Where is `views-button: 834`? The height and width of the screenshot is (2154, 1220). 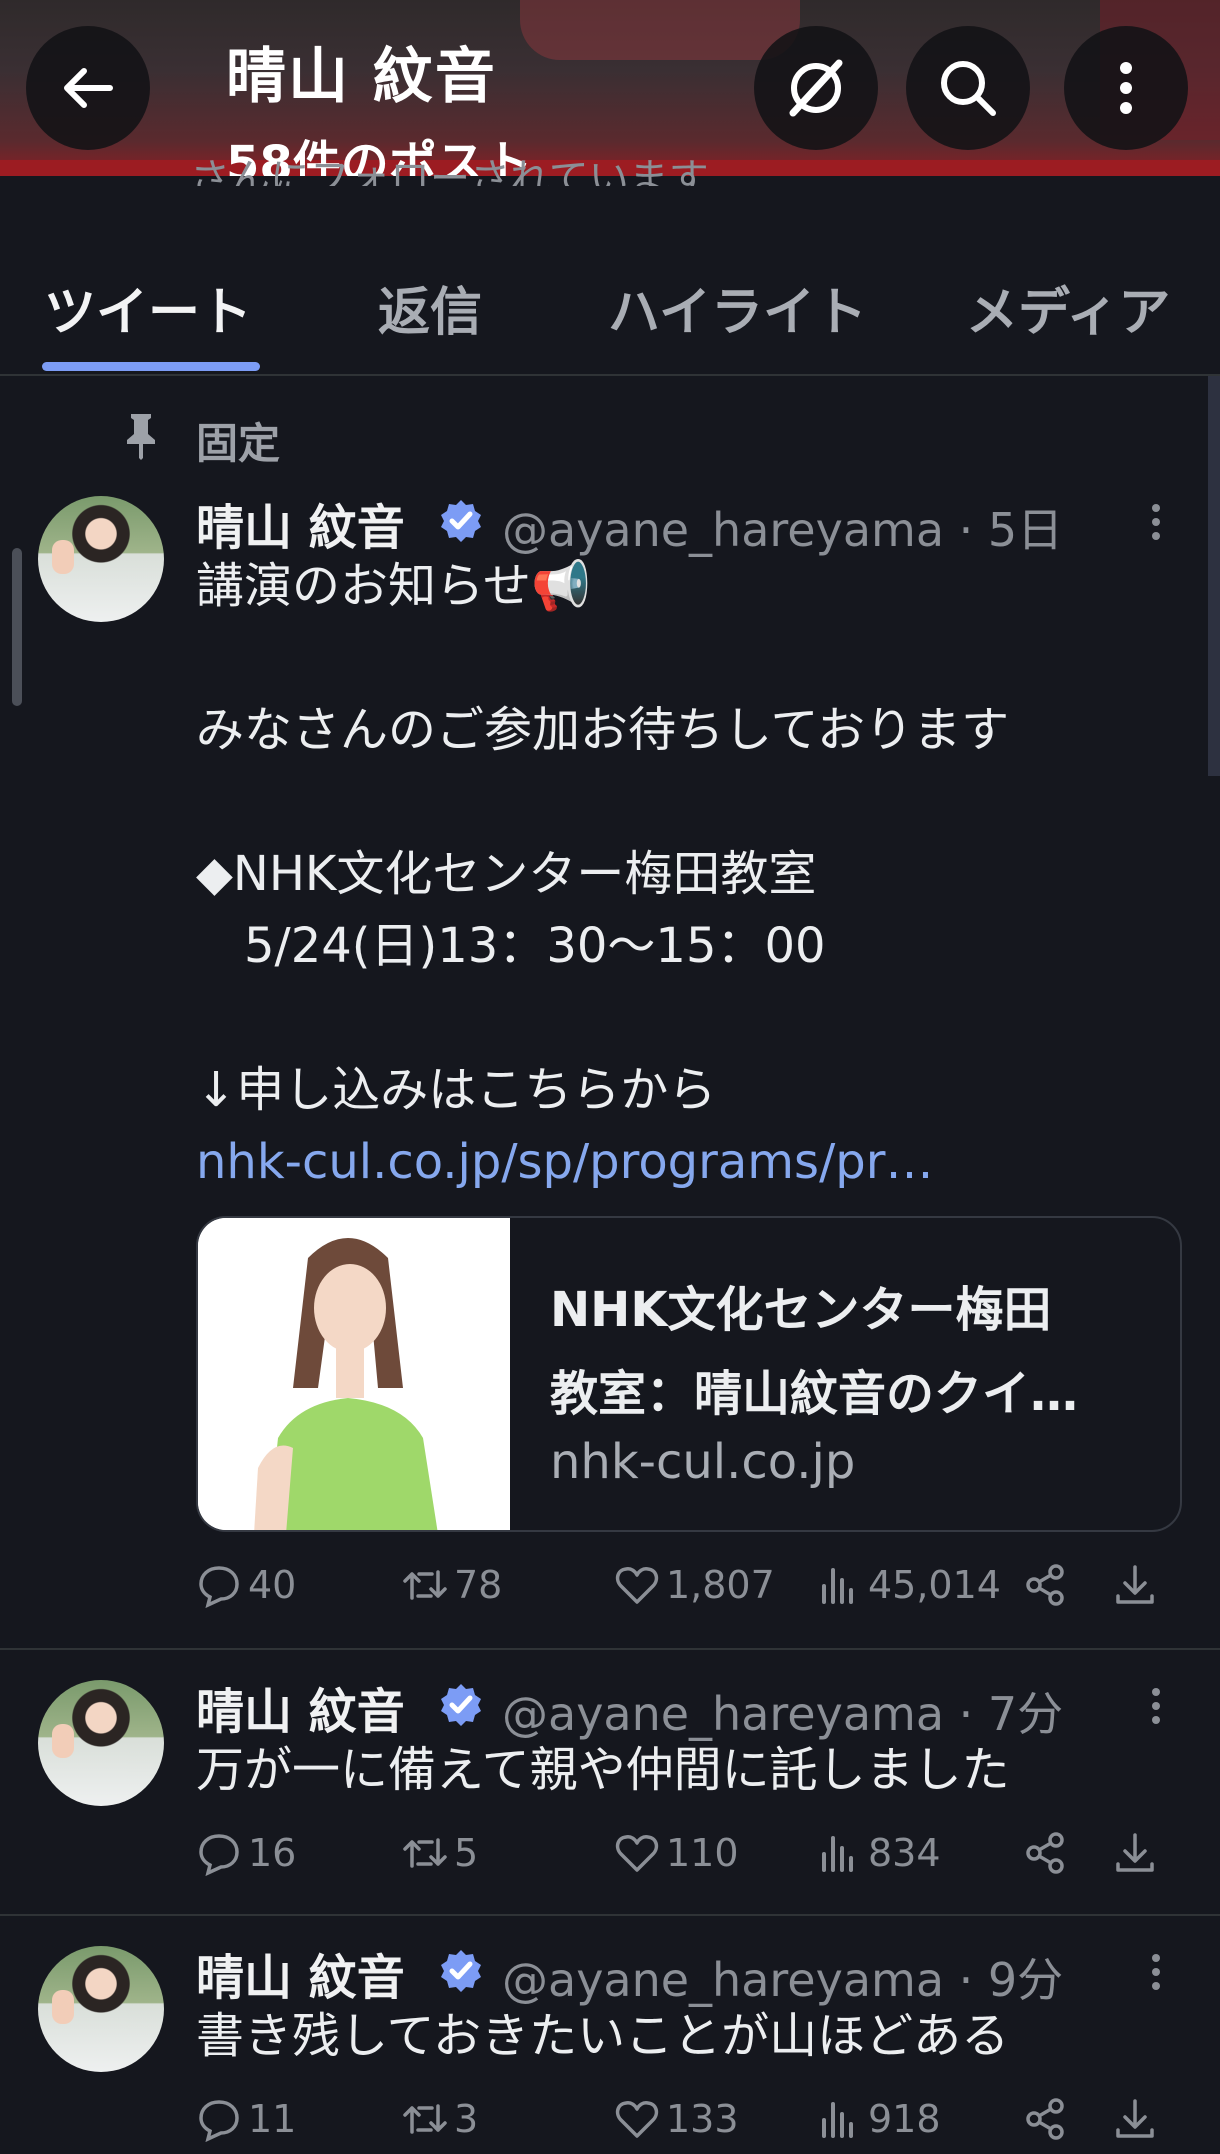 views-button: 834 is located at coordinates (878, 1853).